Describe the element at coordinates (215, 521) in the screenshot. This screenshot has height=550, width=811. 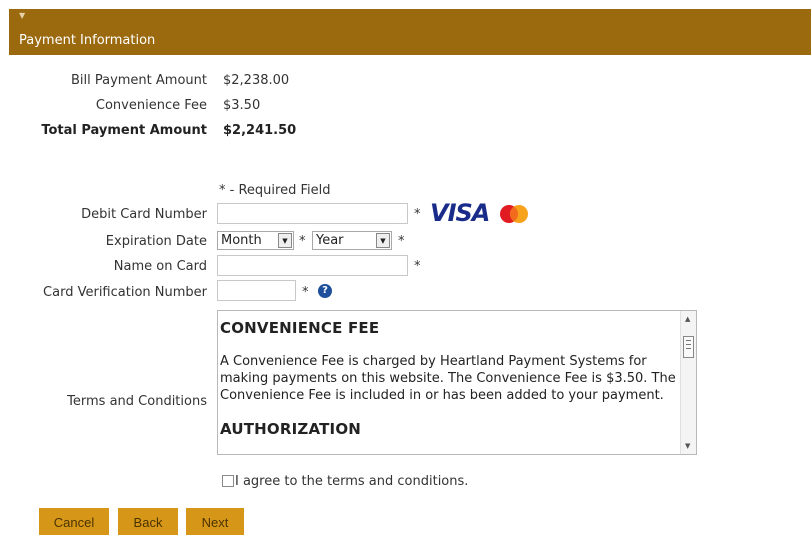
I see `next-button: Next` at that location.